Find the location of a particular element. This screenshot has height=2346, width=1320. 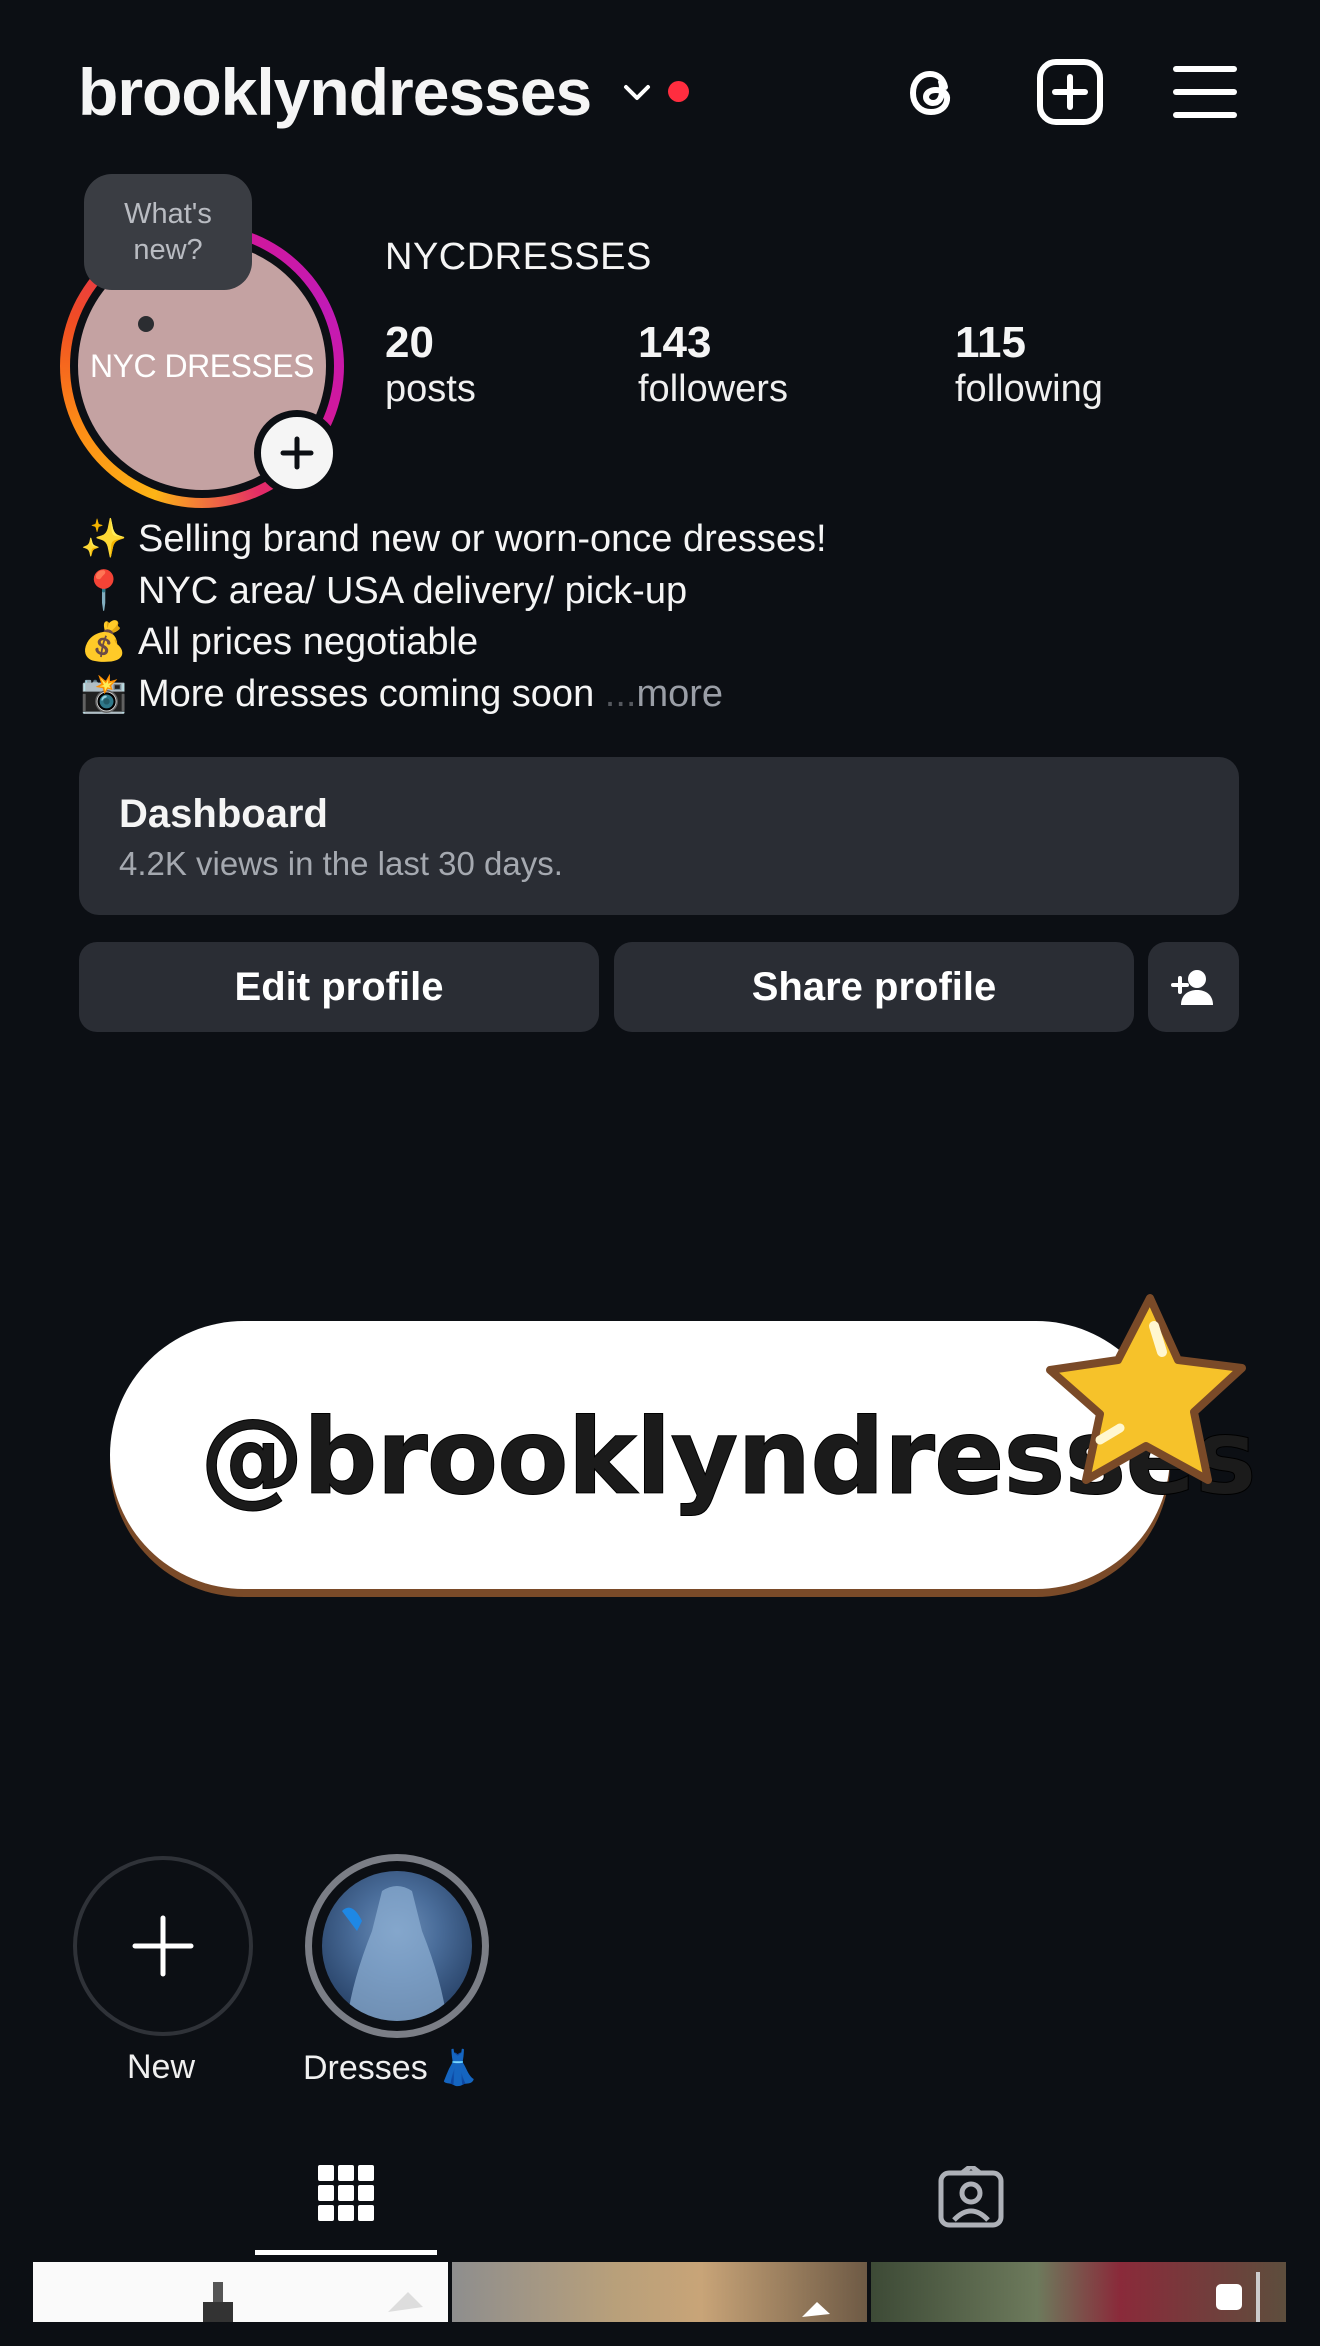

stat-number: 115 is located at coordinates (990, 342).